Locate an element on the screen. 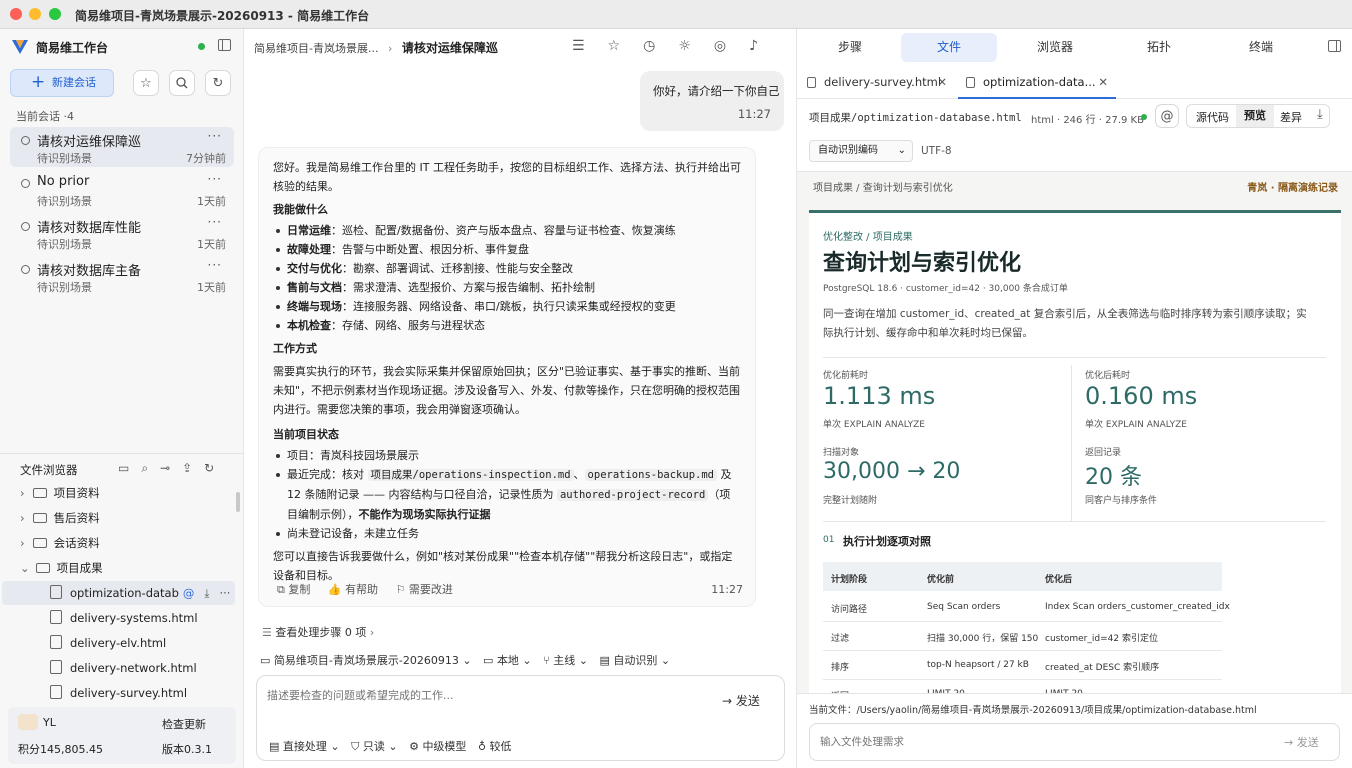  mention-button: @ is located at coordinates (1167, 116).